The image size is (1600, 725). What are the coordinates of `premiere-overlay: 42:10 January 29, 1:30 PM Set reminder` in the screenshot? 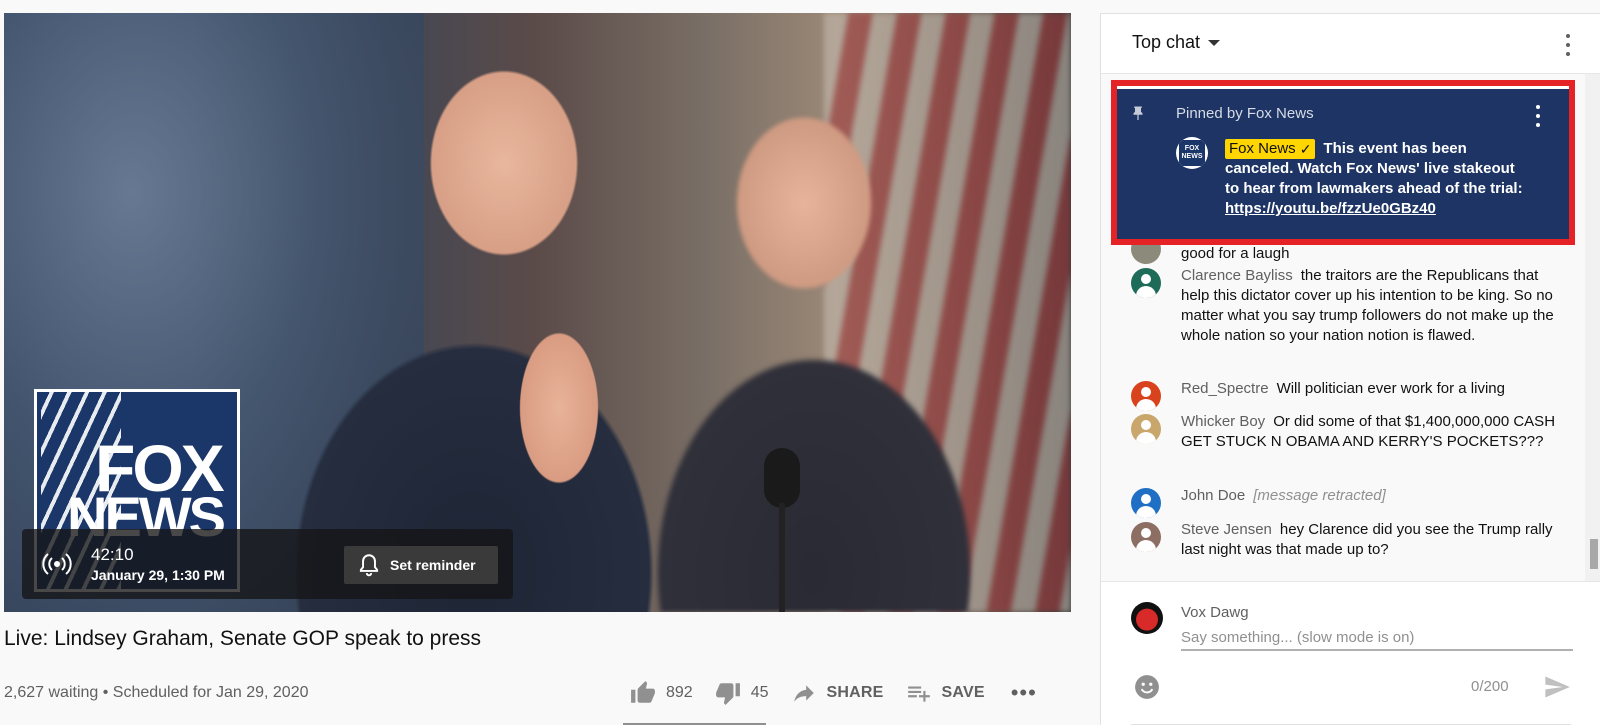 It's located at (267, 564).